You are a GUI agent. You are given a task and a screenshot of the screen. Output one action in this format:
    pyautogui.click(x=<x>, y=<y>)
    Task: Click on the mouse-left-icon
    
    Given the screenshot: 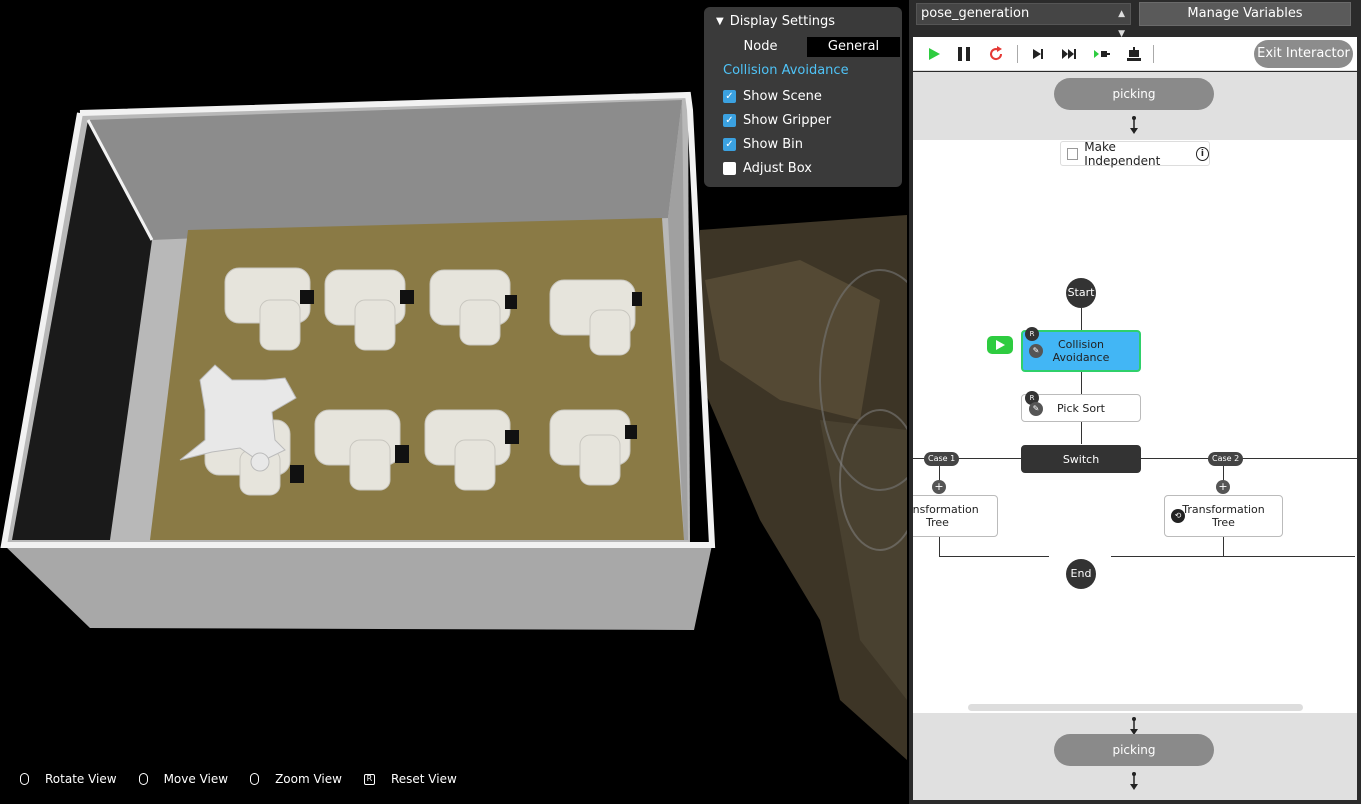 What is the action you would take?
    pyautogui.click(x=24, y=779)
    